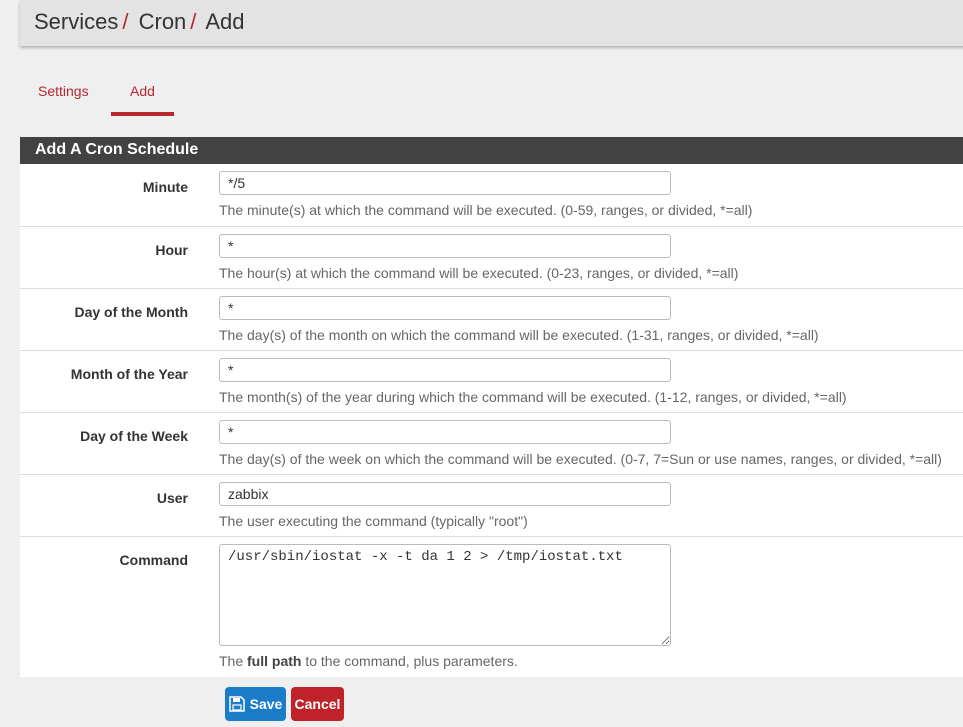 Image resolution: width=963 pixels, height=727 pixels. Describe the element at coordinates (131, 312) in the screenshot. I see `day-of-month-label: Day of the Month` at that location.